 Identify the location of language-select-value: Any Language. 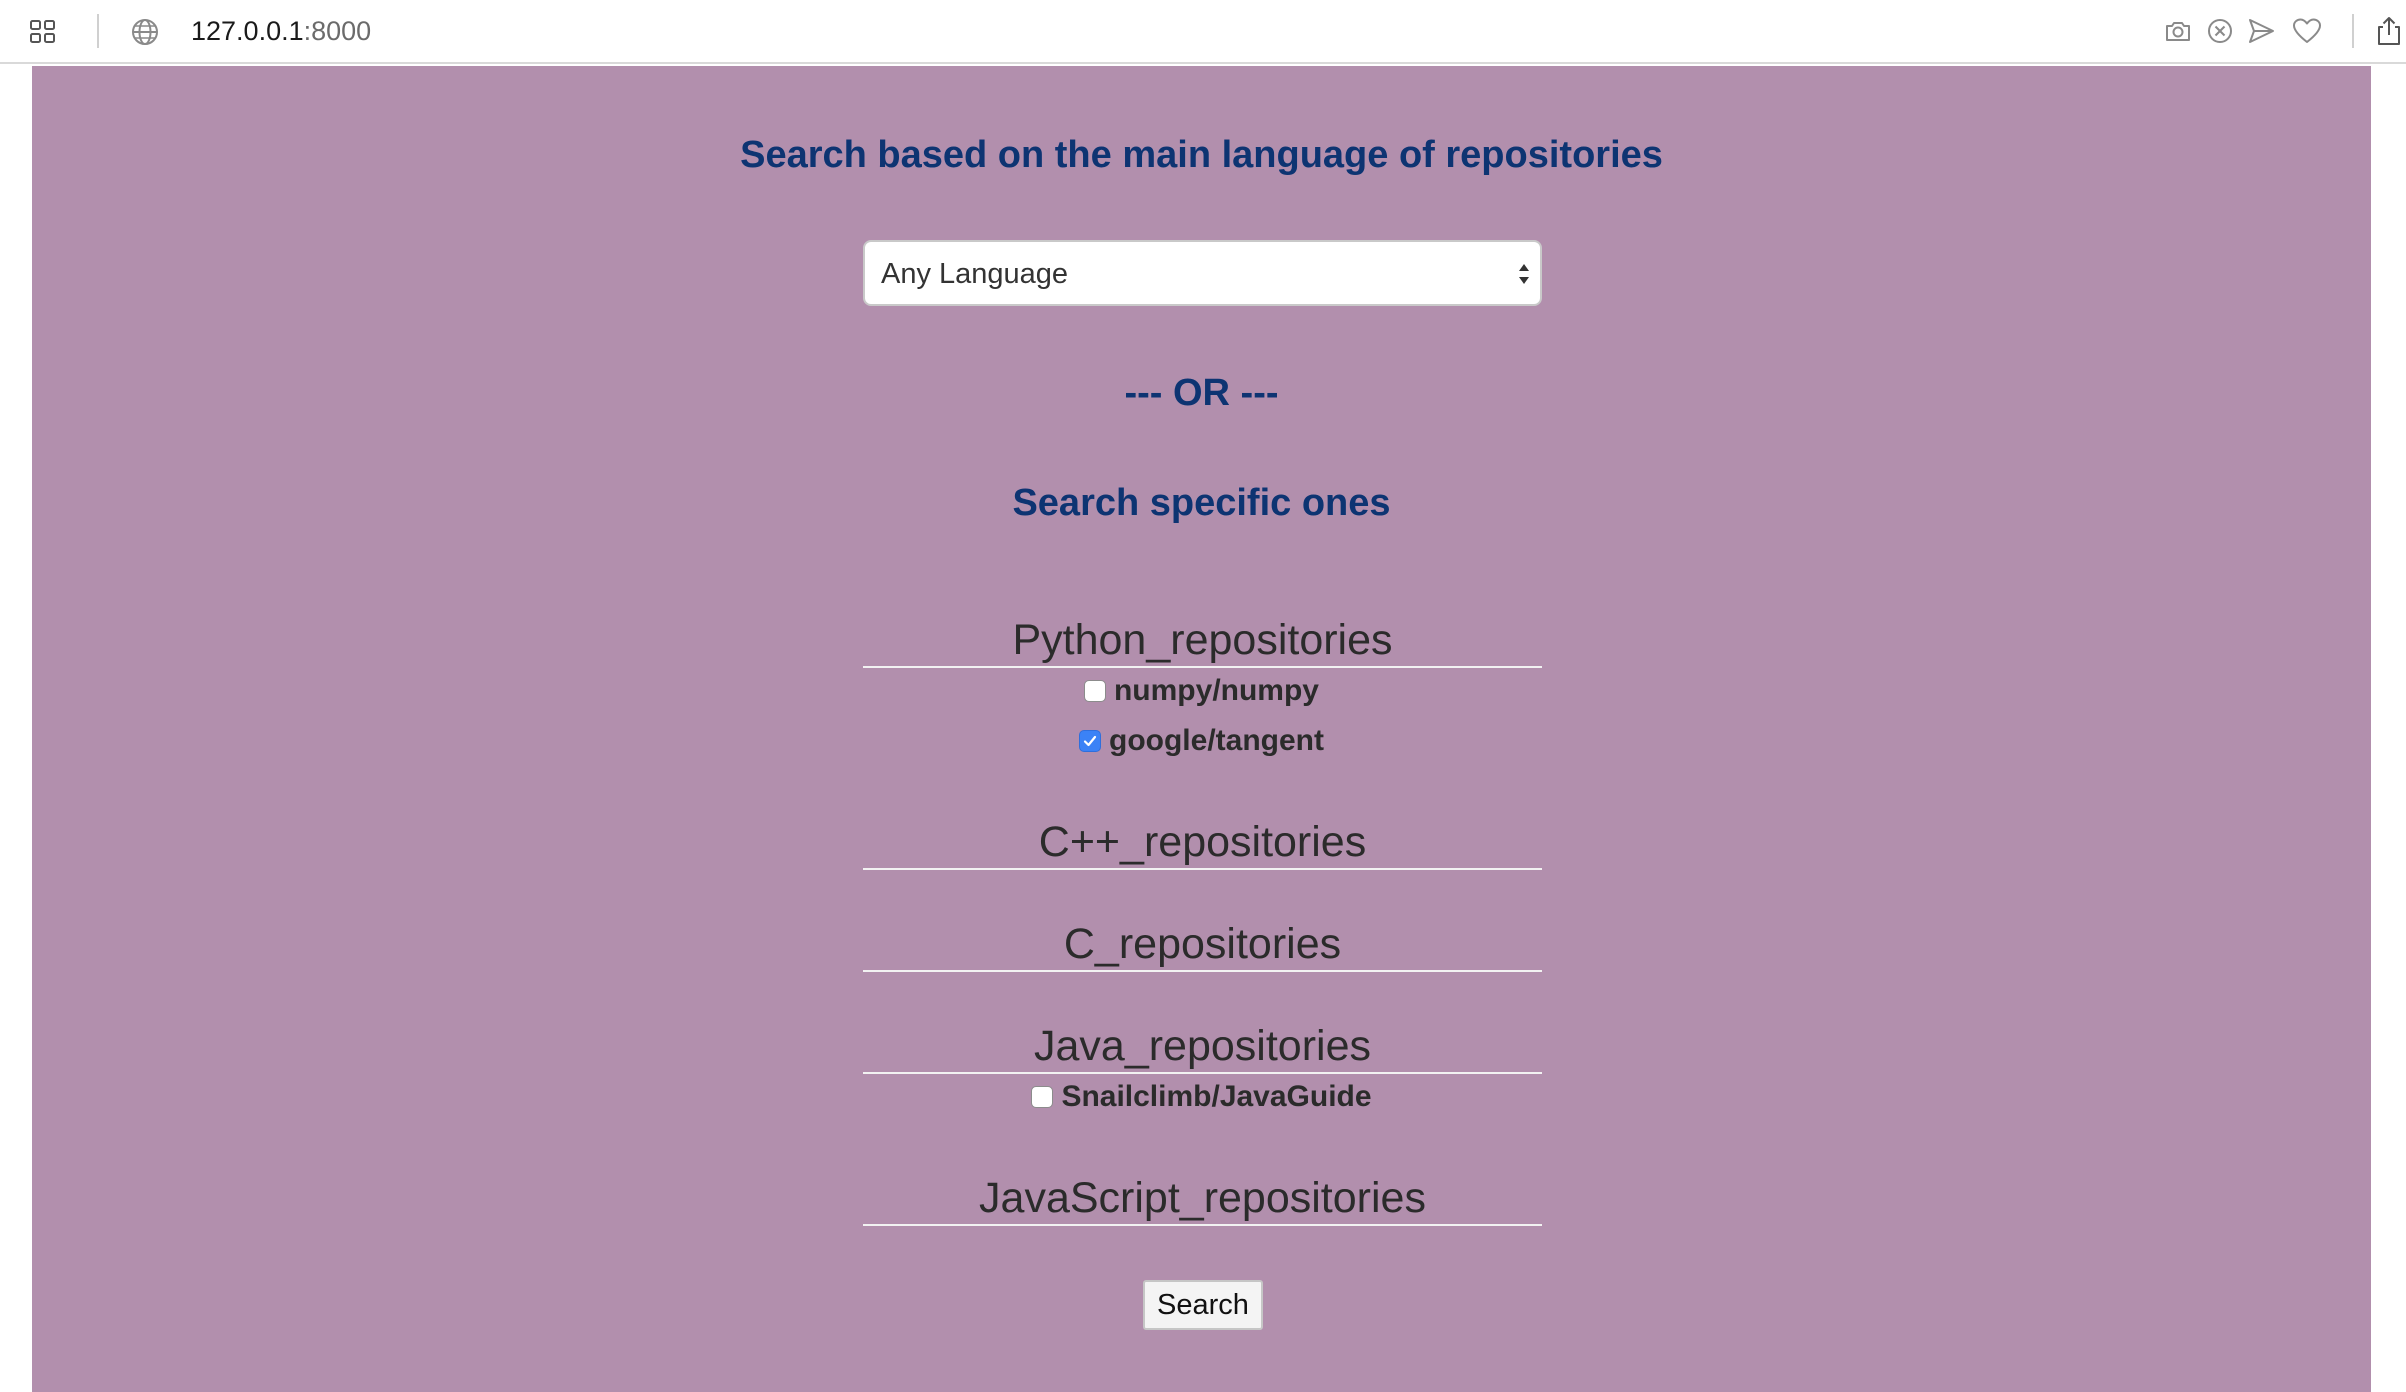
(975, 274).